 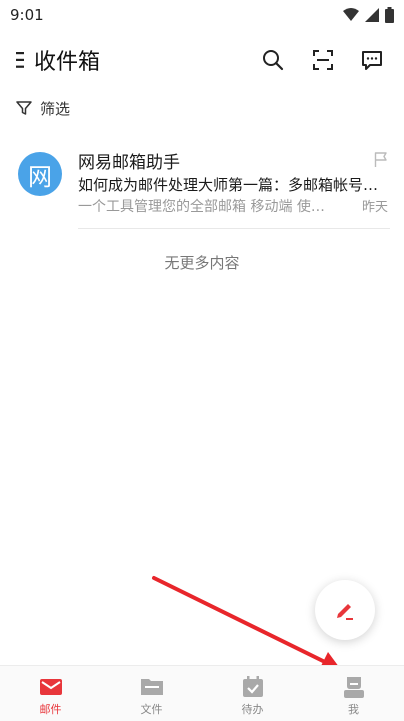 I want to click on nav-label-files: 文件, so click(x=151, y=709).